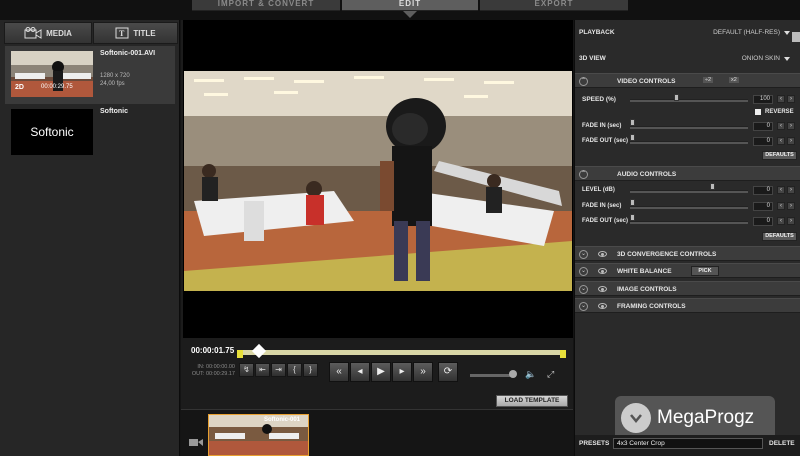 Image resolution: width=800 pixels, height=456 pixels. What do you see at coordinates (796, 37) in the screenshot?
I see `panel-scrollbar-thumb` at bounding box center [796, 37].